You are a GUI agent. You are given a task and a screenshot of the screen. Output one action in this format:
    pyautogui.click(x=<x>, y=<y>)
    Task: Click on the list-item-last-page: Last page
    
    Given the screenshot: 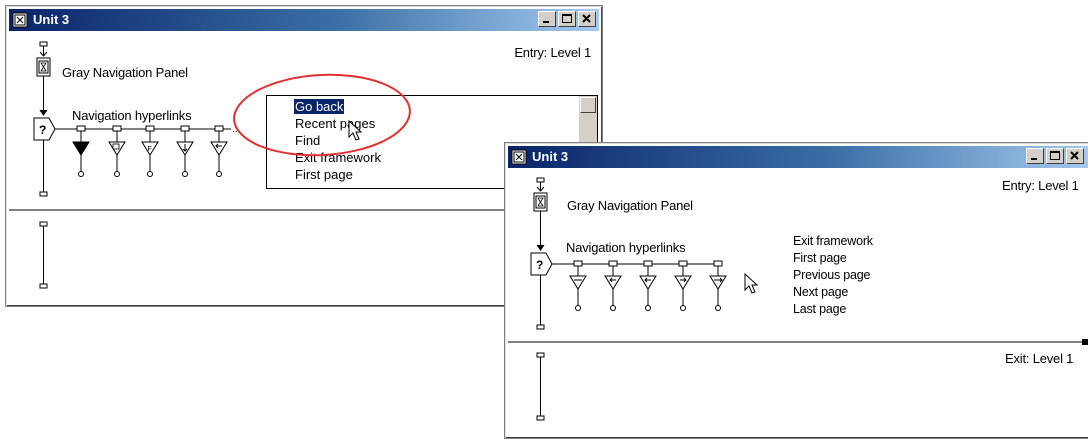 What is the action you would take?
    pyautogui.click(x=833, y=309)
    